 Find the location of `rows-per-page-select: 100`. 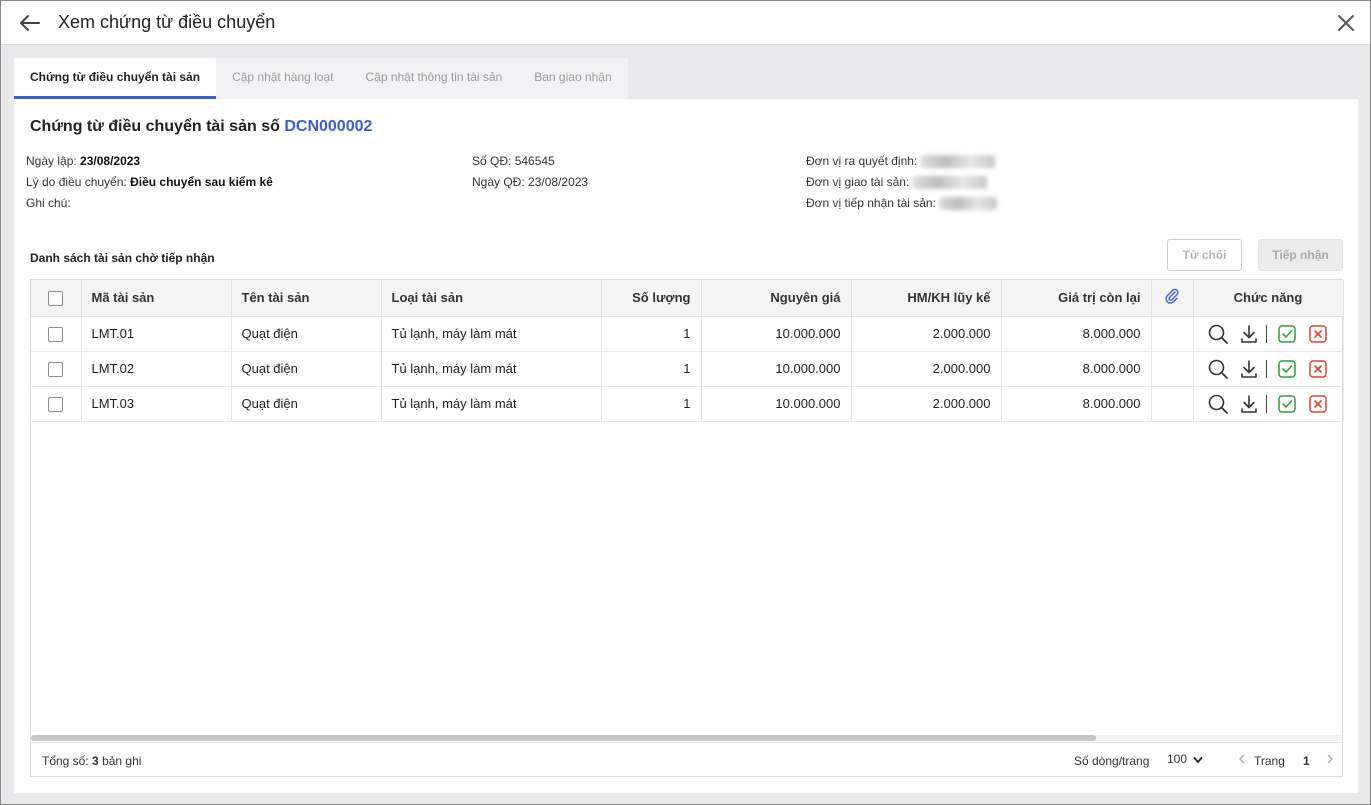

rows-per-page-select: 100 is located at coordinates (1189, 761).